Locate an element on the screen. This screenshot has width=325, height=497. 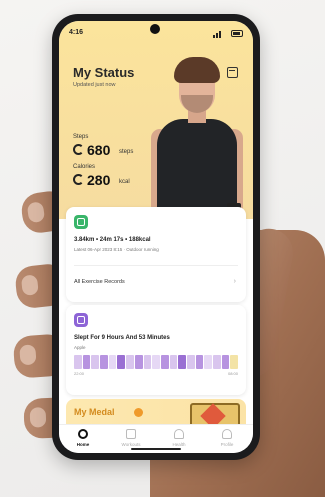
tab-label: Home is located at coordinates (83, 444).